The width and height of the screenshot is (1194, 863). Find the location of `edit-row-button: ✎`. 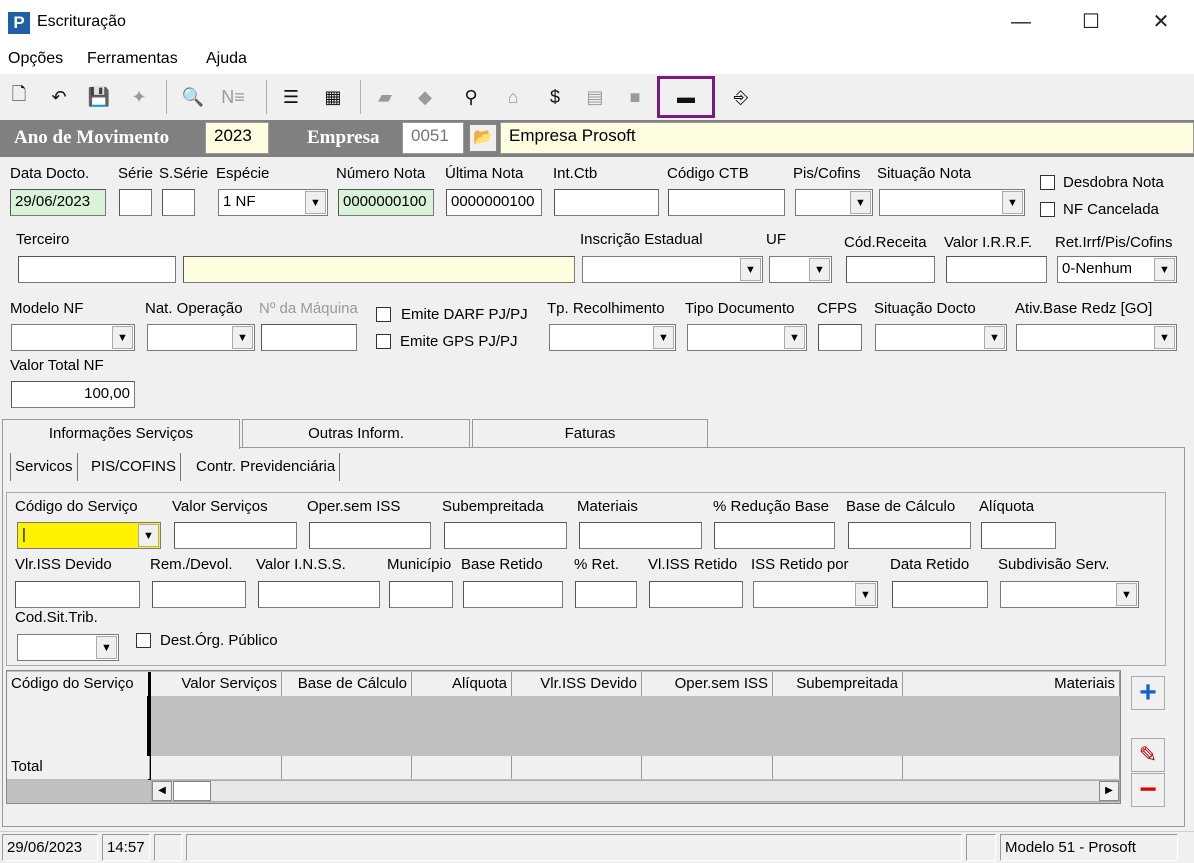

edit-row-button: ✎ is located at coordinates (1148, 755).